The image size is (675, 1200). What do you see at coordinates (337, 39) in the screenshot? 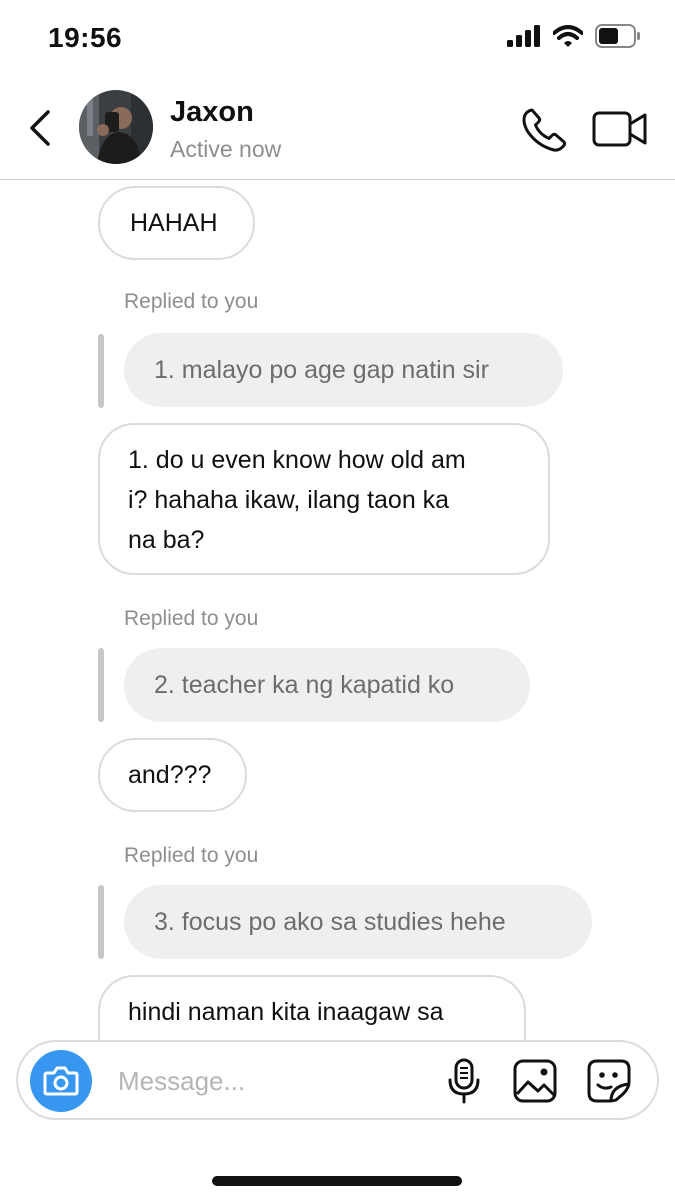
I see `status-bar: 19:56` at bounding box center [337, 39].